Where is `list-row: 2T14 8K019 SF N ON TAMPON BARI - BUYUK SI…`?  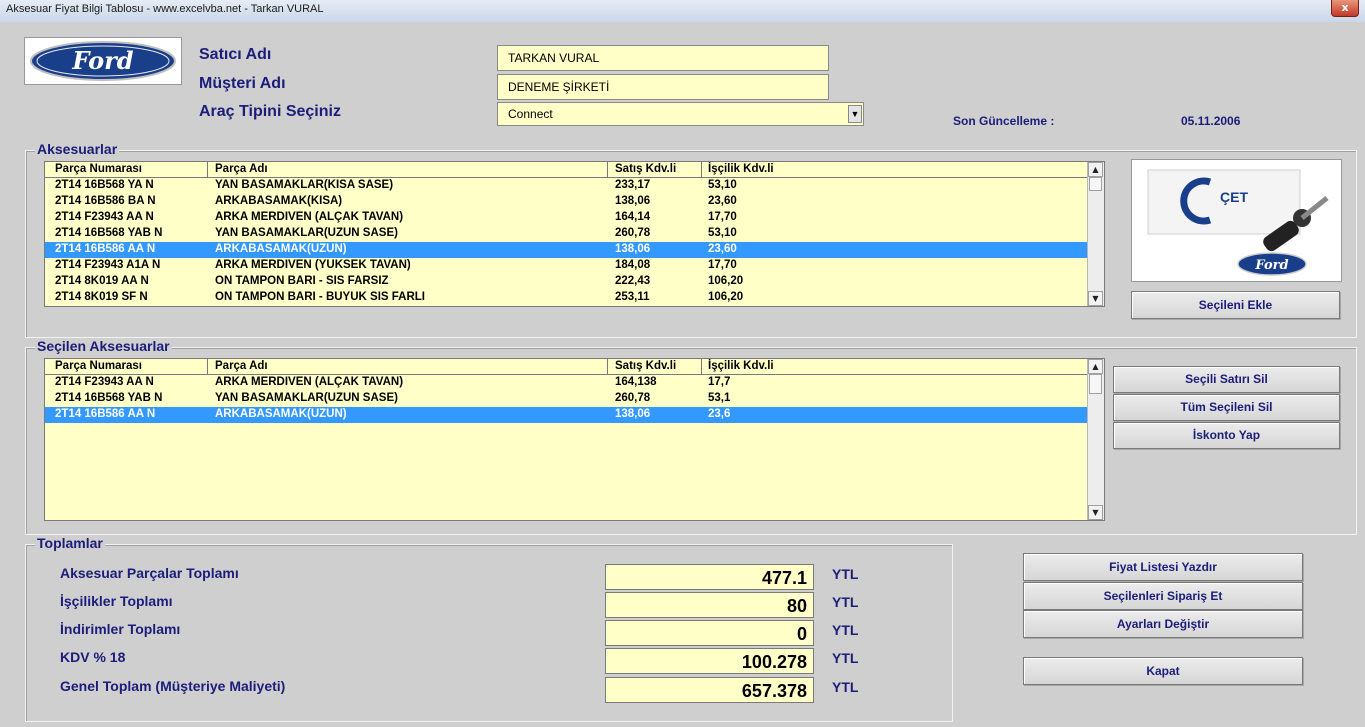
list-row: 2T14 8K019 SF N ON TAMPON BARI - BUYUK SI… is located at coordinates (574, 298).